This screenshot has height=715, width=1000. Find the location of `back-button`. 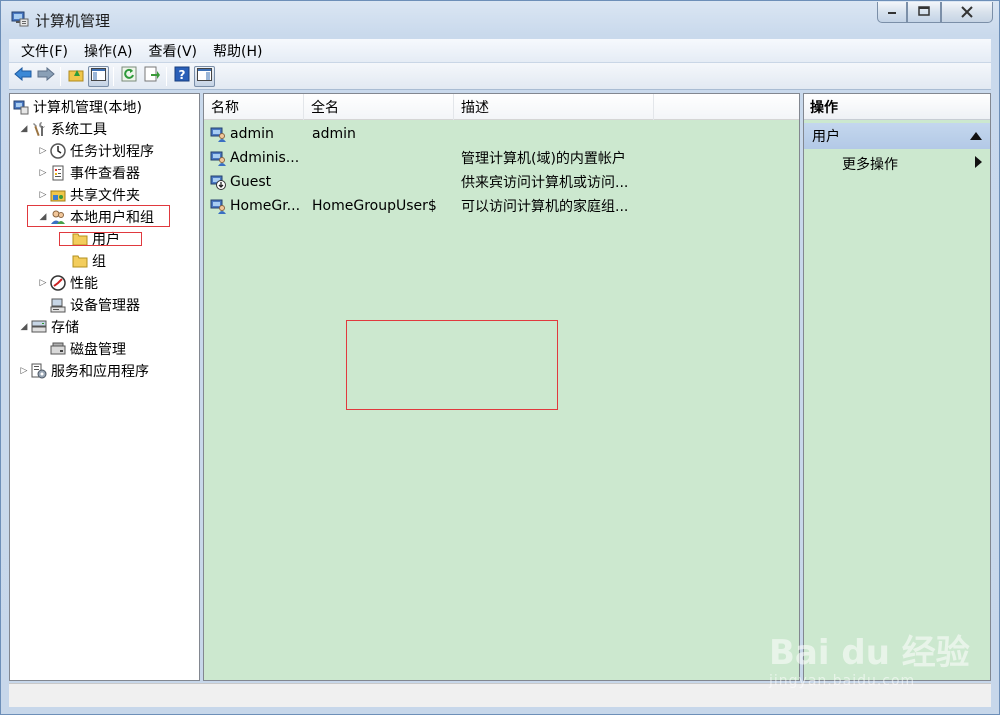

back-button is located at coordinates (22, 76).